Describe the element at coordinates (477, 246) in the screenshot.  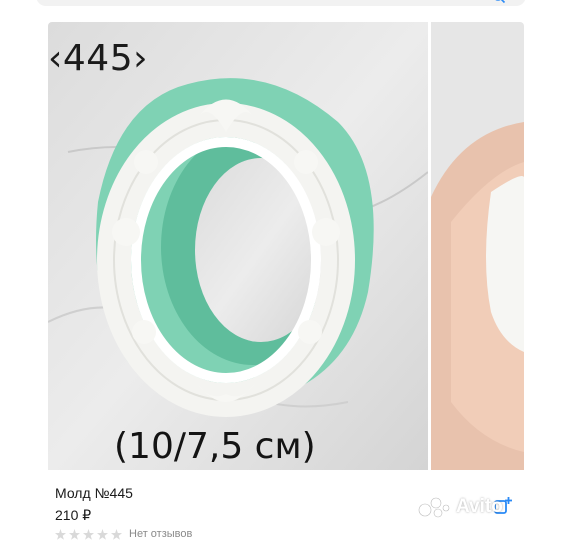
I see `product-photo-next` at that location.